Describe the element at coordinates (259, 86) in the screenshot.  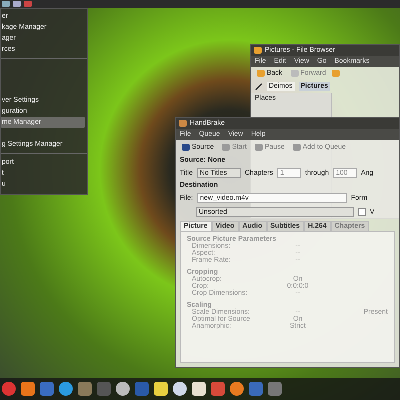
I see `pencil-icon` at that location.